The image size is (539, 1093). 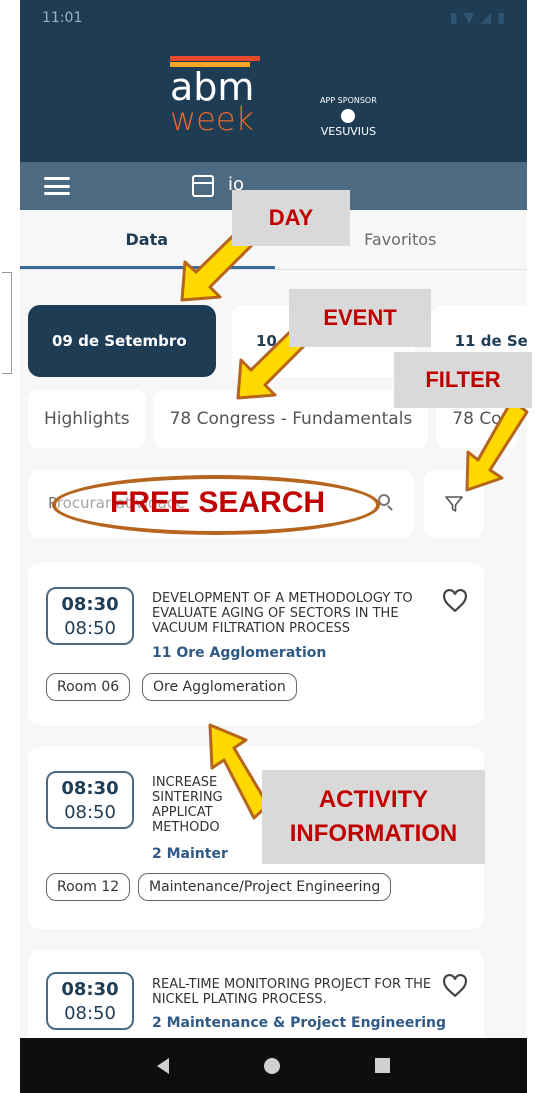 I want to click on sponsor-name: VESUVIUS, so click(x=348, y=131).